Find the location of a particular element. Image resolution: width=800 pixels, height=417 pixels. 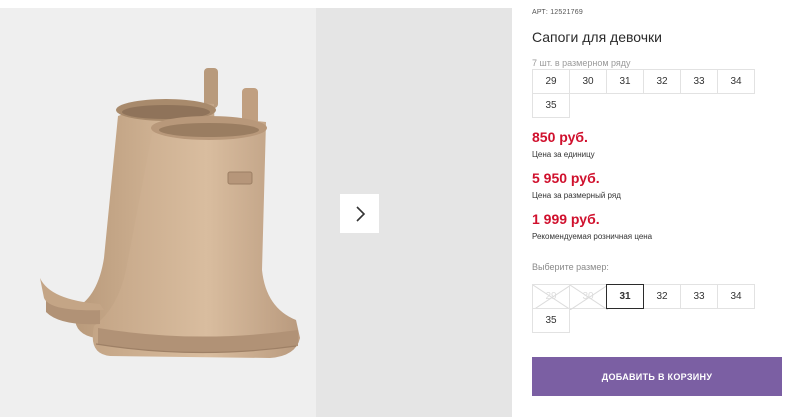

size-option: 32 is located at coordinates (662, 296).